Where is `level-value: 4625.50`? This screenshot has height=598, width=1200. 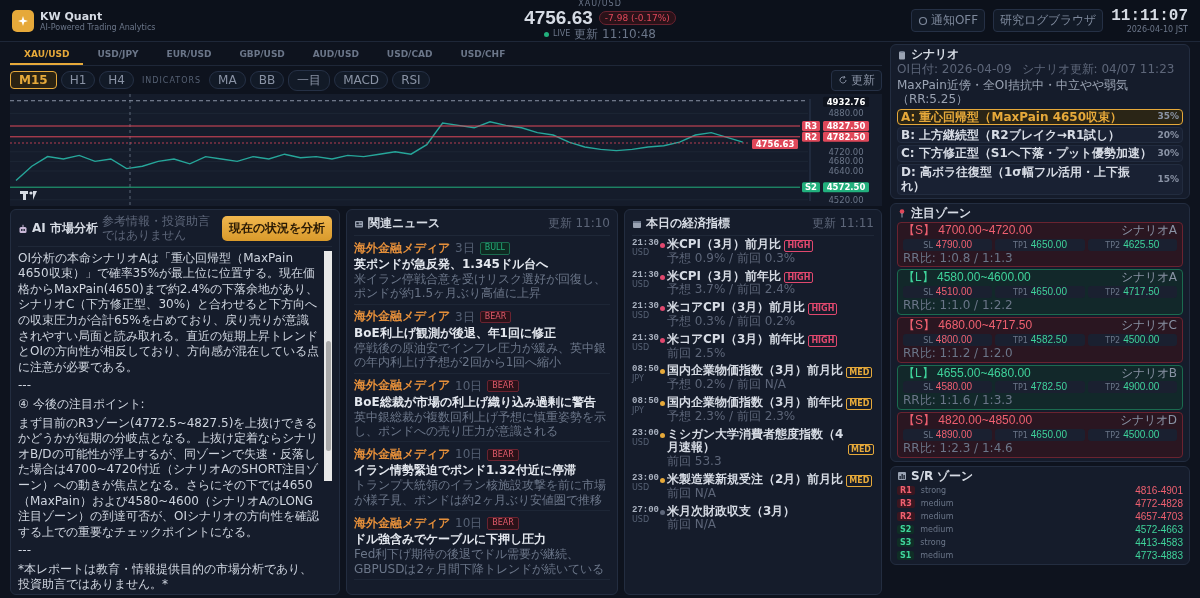
level-value: 4625.50 is located at coordinates (1141, 244).